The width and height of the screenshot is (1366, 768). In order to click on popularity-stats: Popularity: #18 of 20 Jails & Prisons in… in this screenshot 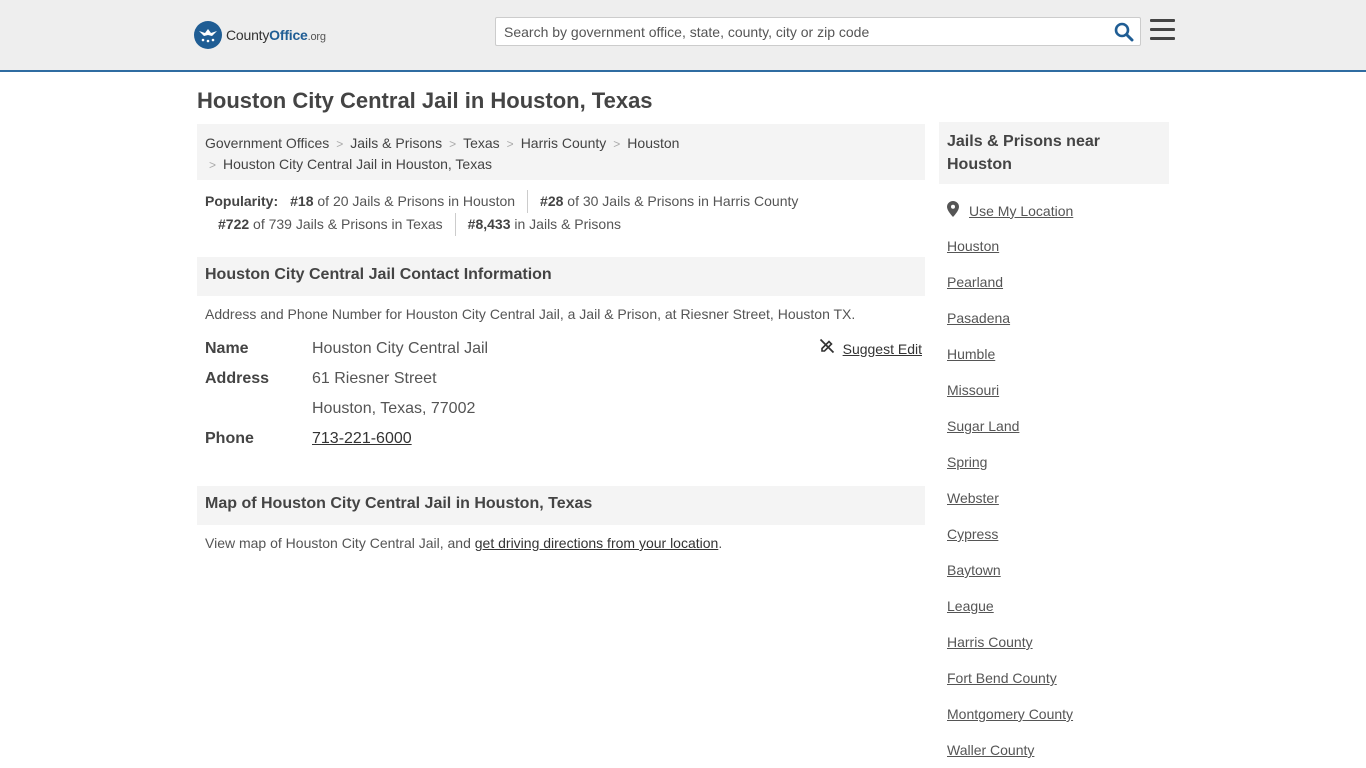, I will do `click(561, 213)`.